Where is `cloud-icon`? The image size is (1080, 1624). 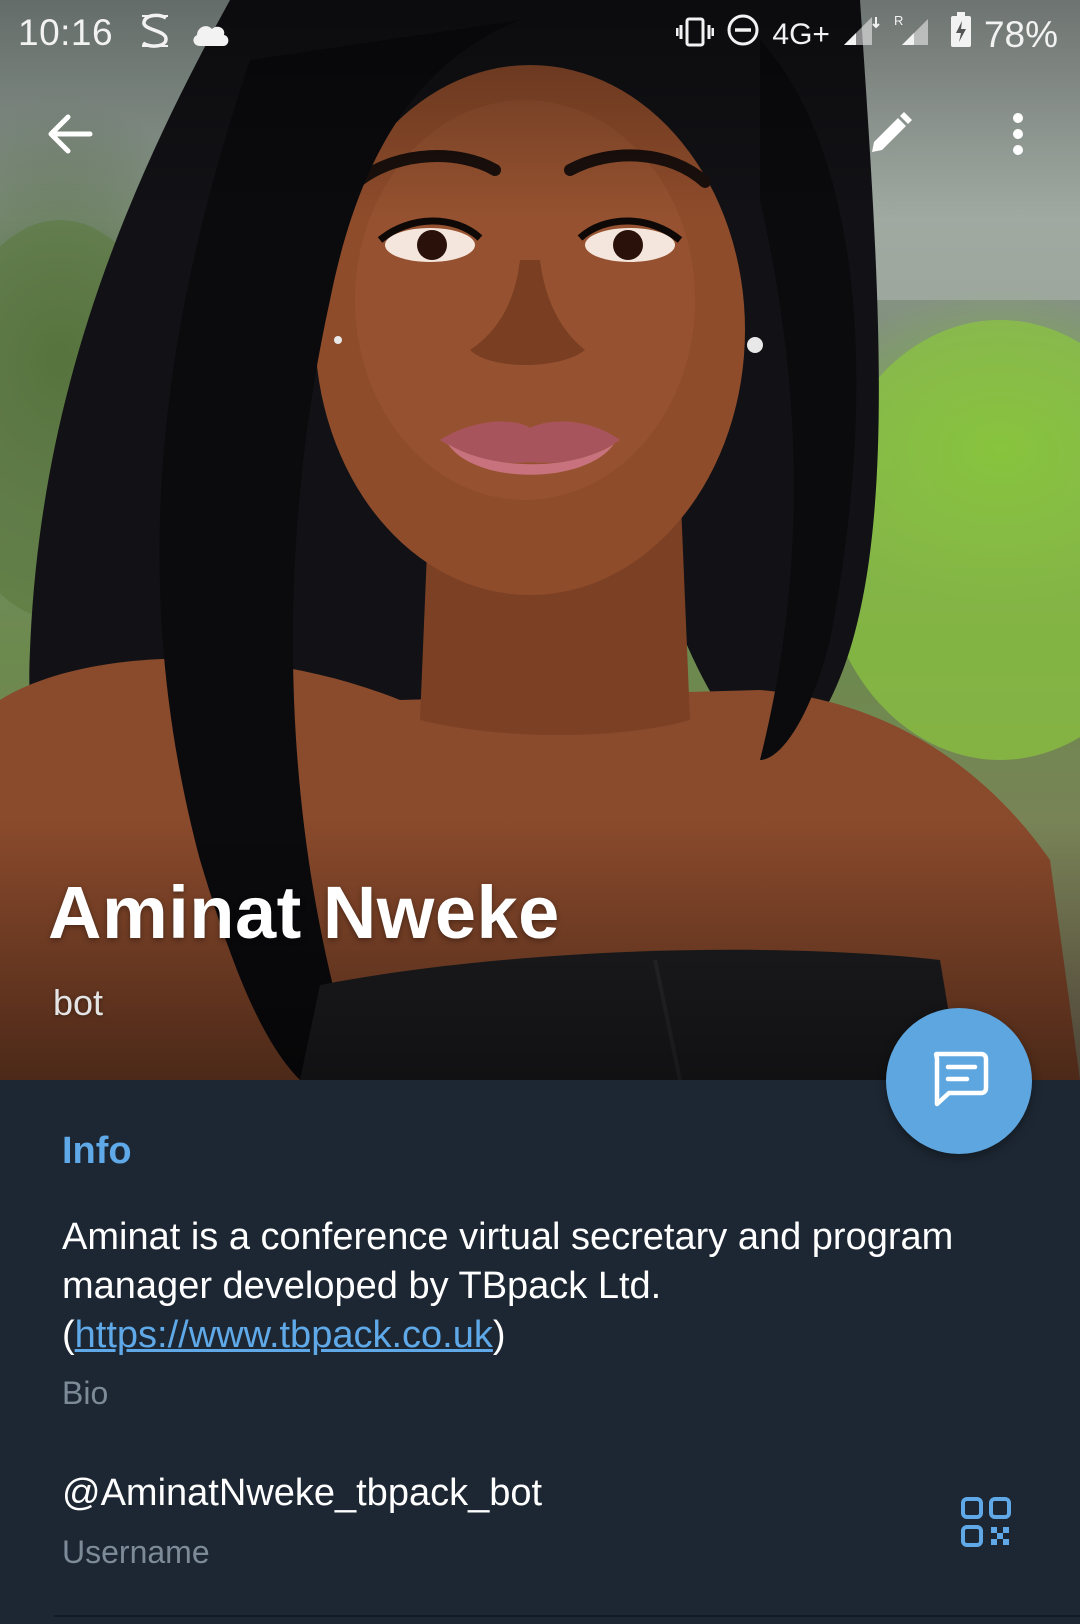 cloud-icon is located at coordinates (210, 36).